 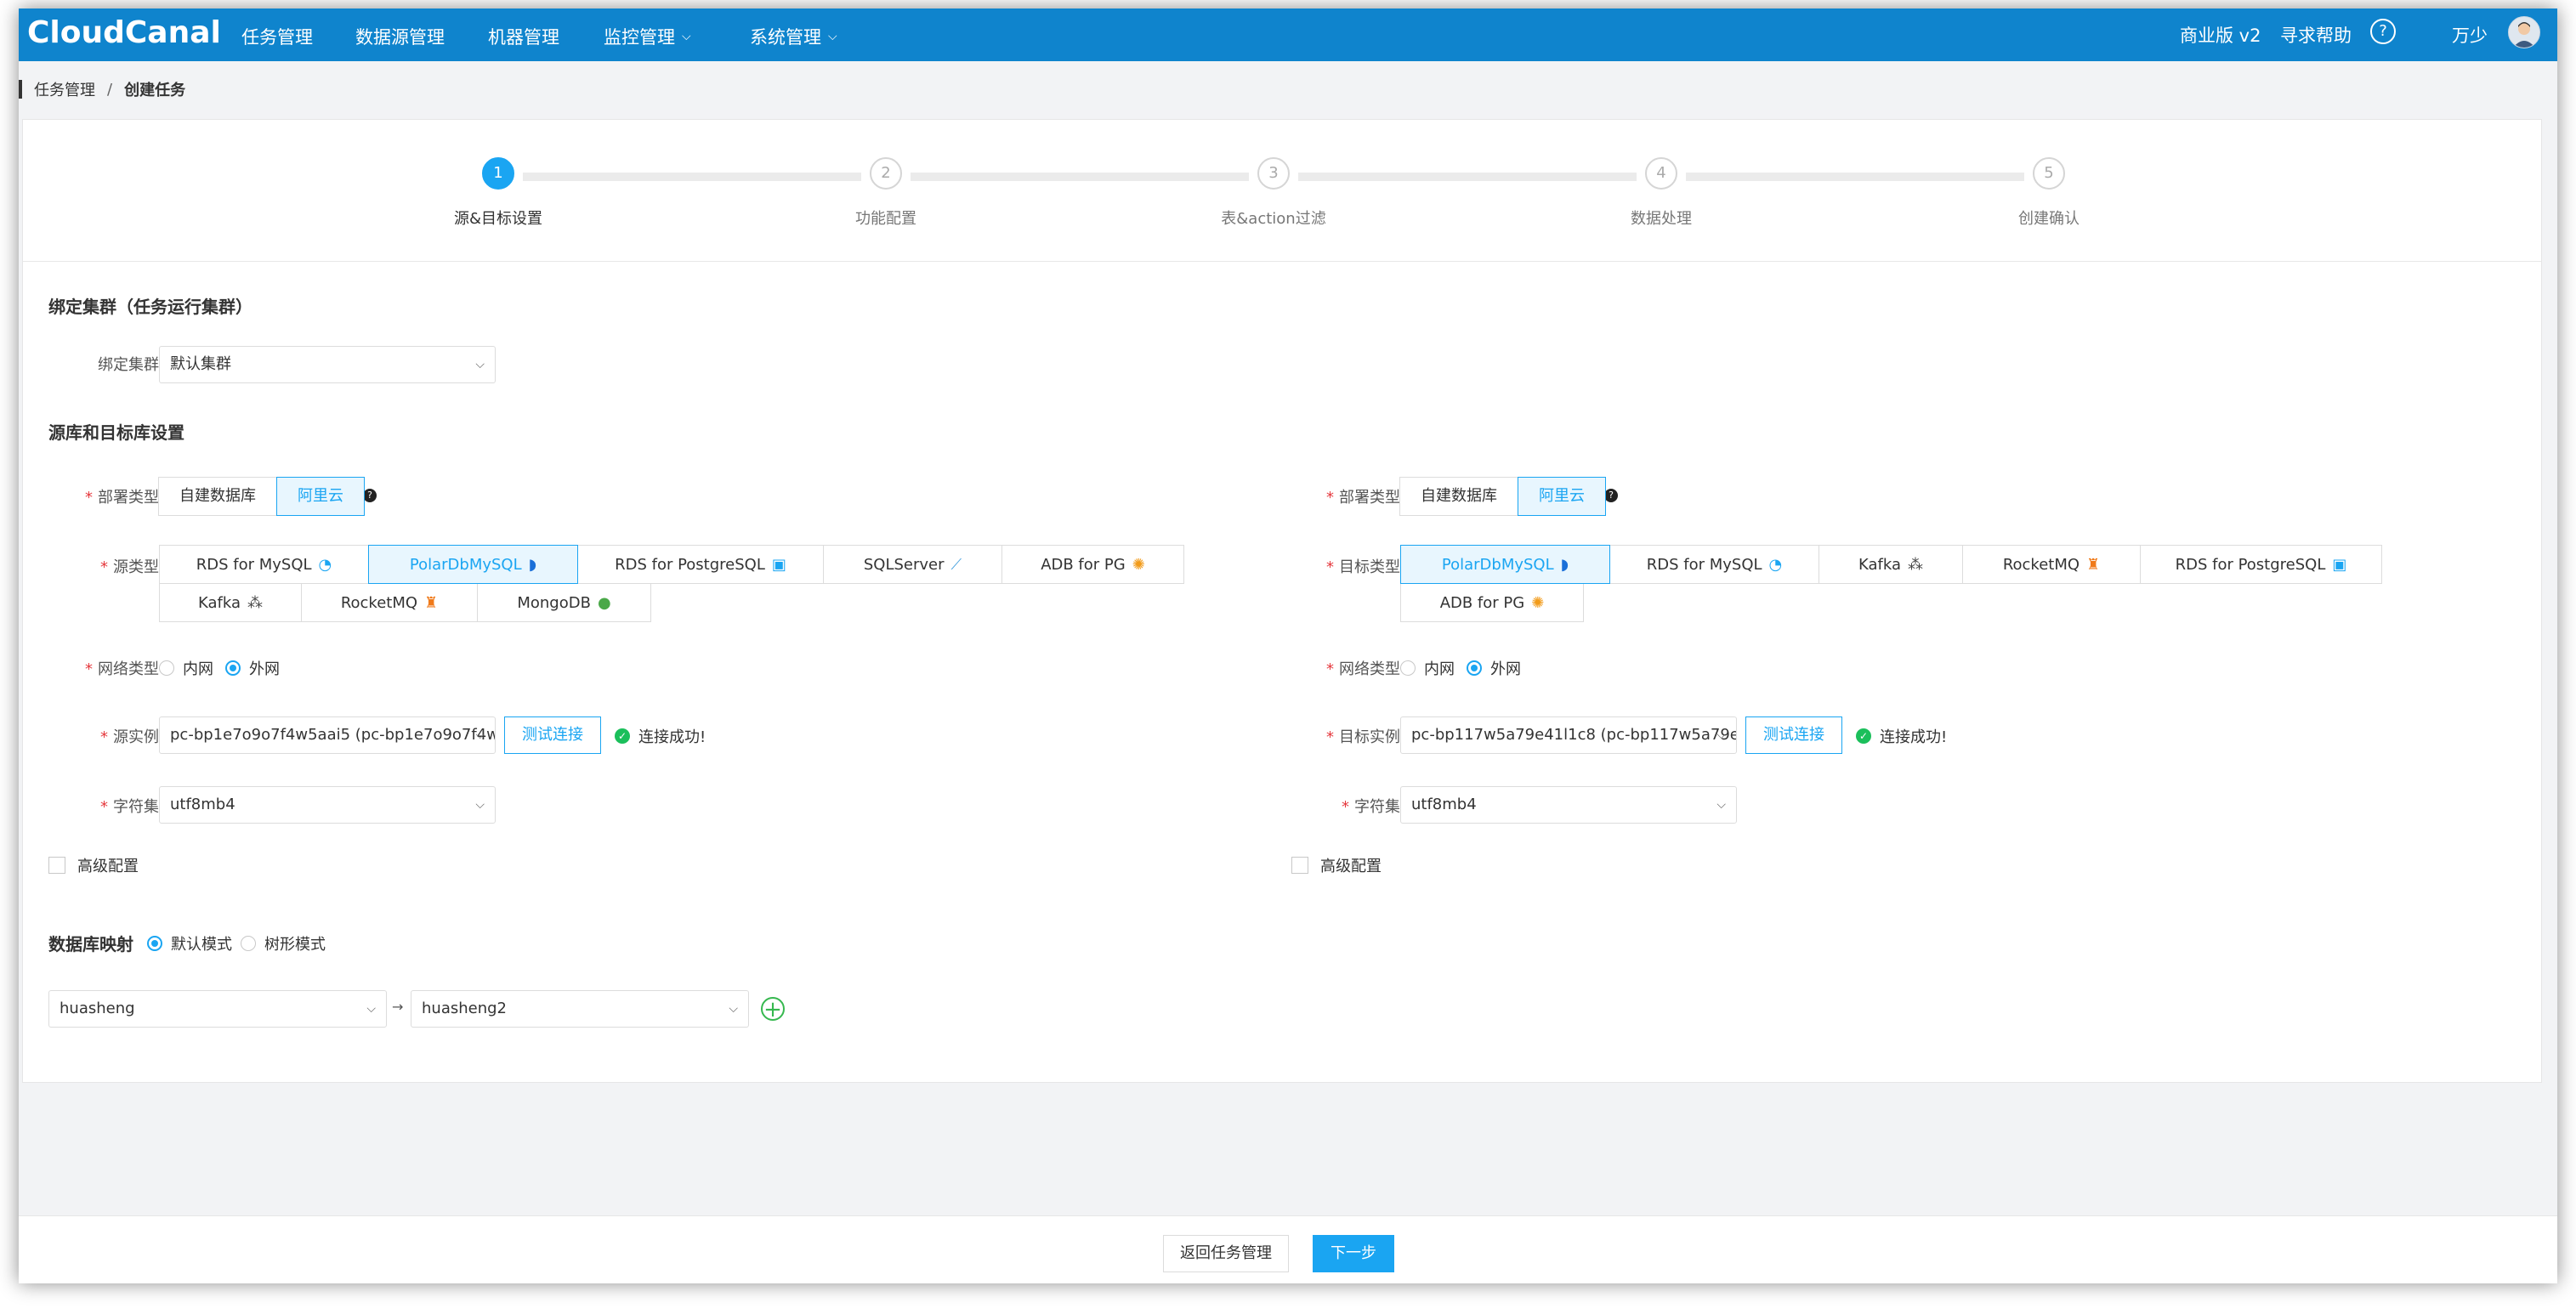 What do you see at coordinates (2470, 35) in the screenshot?
I see `user-name: 万少` at bounding box center [2470, 35].